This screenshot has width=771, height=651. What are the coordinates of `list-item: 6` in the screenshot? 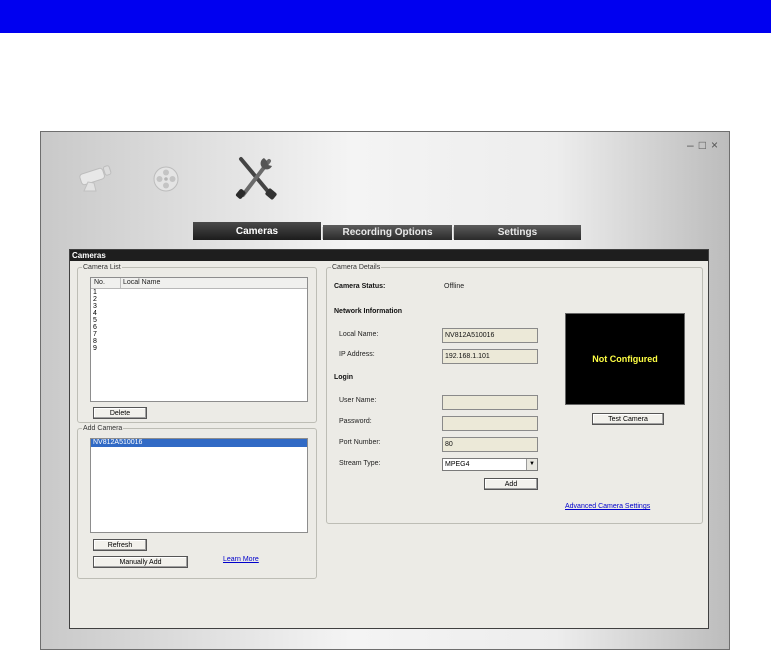 It's located at (199, 327).